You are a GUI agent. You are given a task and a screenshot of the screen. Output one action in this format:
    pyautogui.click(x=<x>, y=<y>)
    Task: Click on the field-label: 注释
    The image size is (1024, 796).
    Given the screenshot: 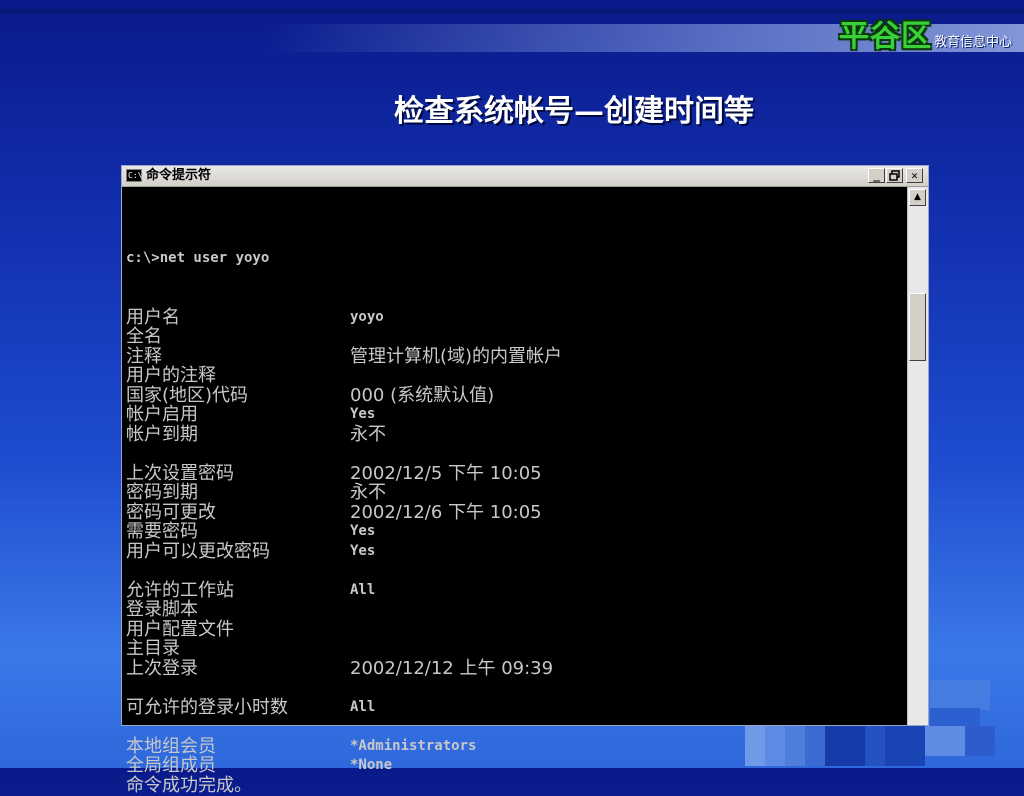 What is the action you would take?
    pyautogui.click(x=144, y=356)
    